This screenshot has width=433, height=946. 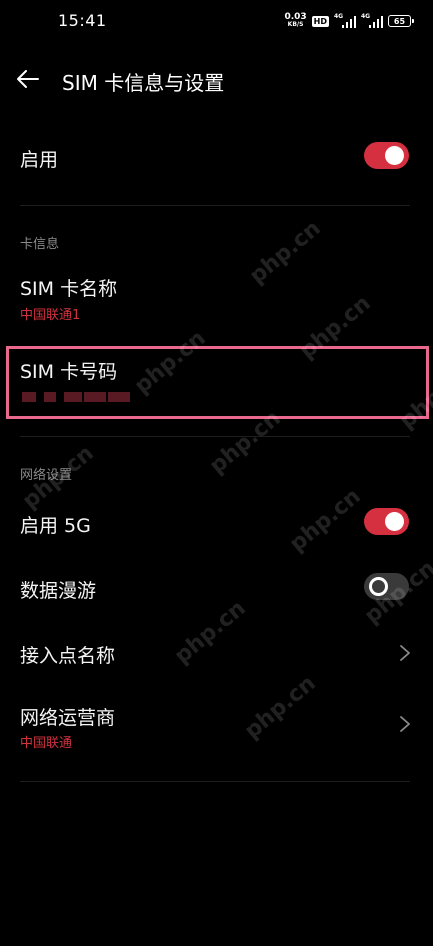 What do you see at coordinates (345, 20) in the screenshot?
I see `signal-icon: 4G` at bounding box center [345, 20].